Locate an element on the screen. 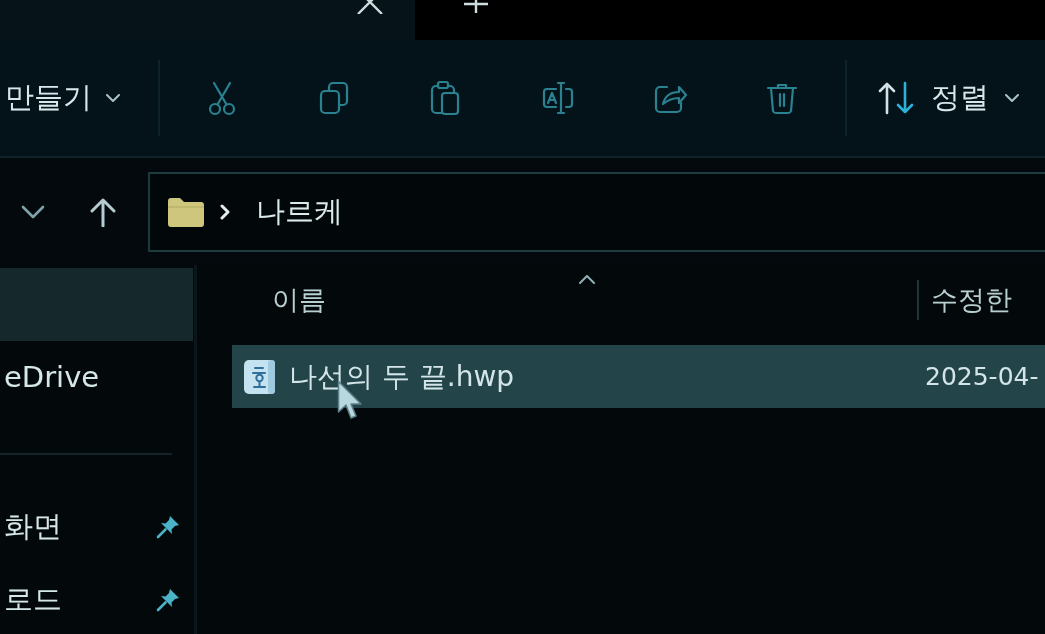 Image resolution: width=1045 pixels, height=634 pixels. column-header: 수정한 is located at coordinates (965, 300).